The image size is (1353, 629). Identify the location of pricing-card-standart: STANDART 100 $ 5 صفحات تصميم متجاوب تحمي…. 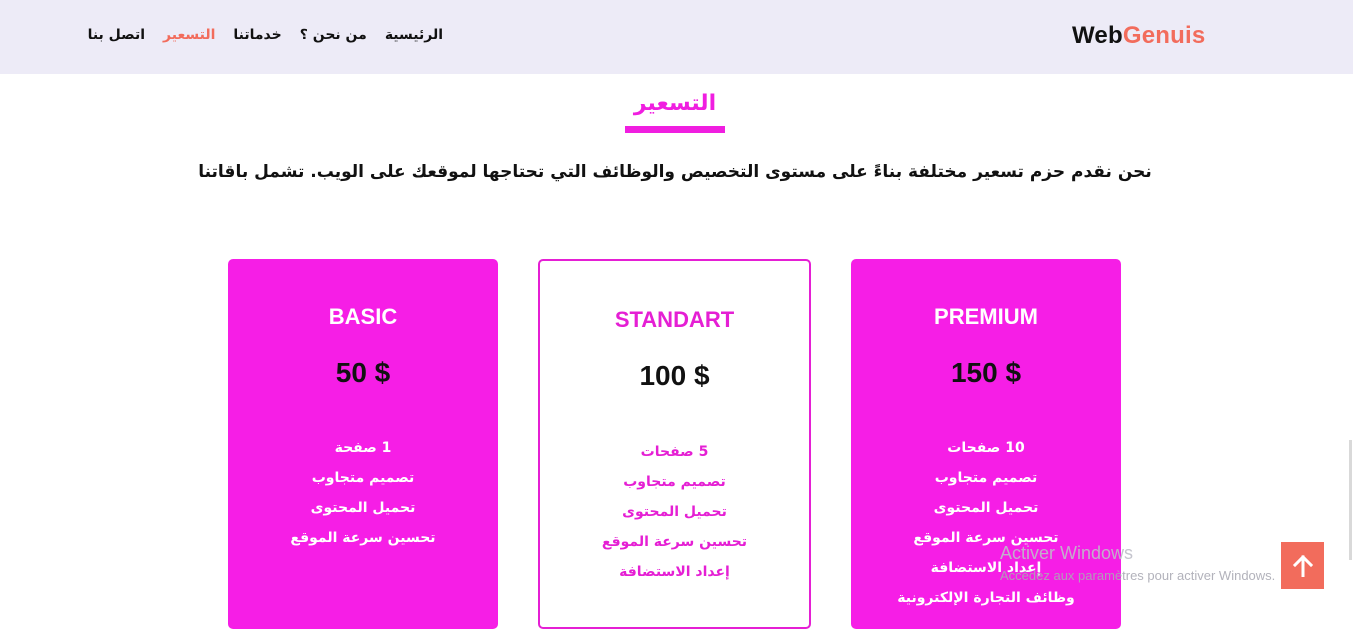
(674, 444).